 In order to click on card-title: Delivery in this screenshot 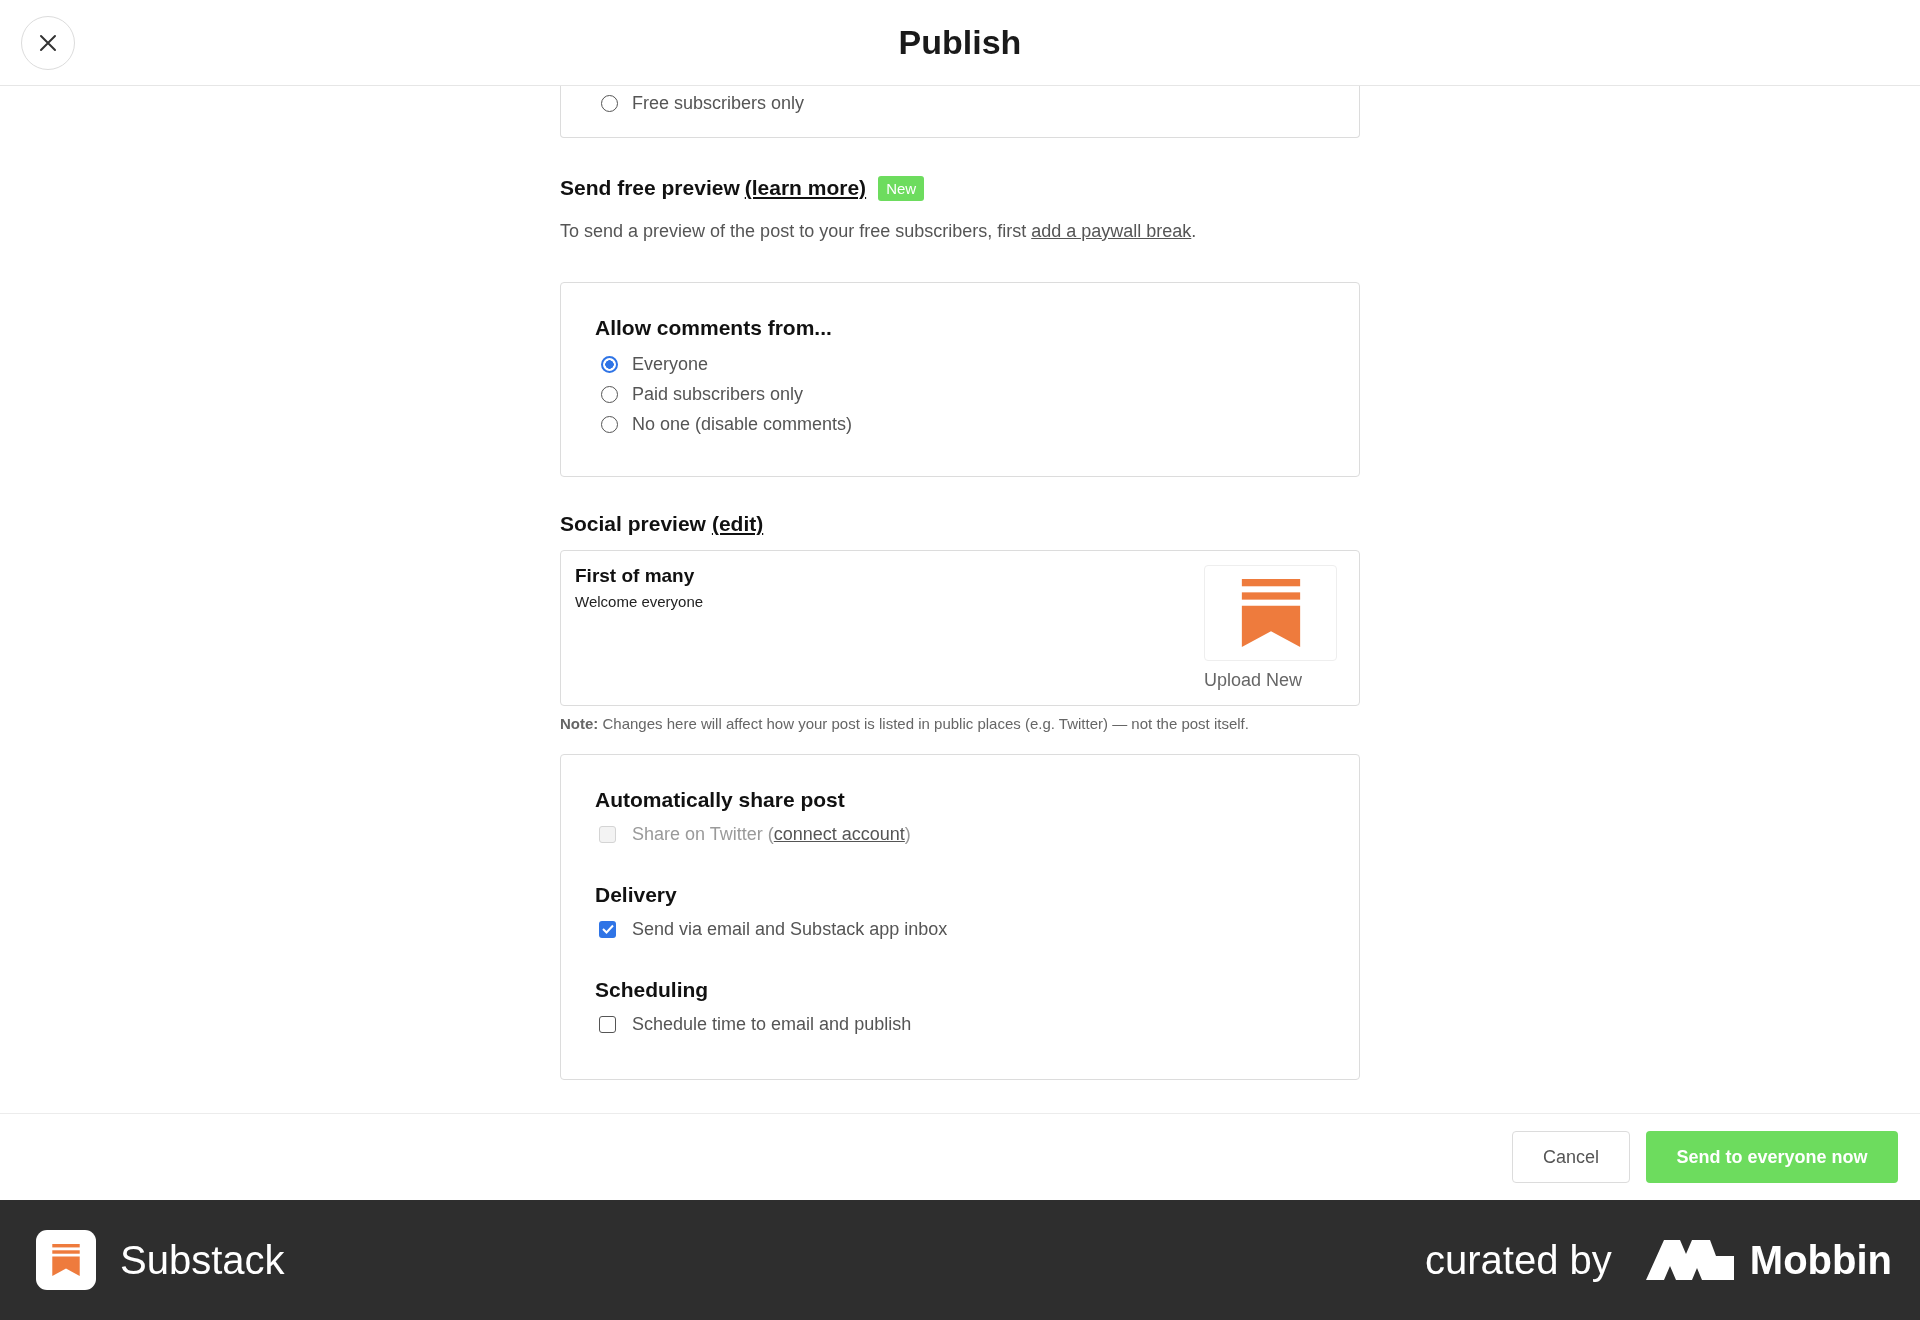, I will do `click(636, 895)`.